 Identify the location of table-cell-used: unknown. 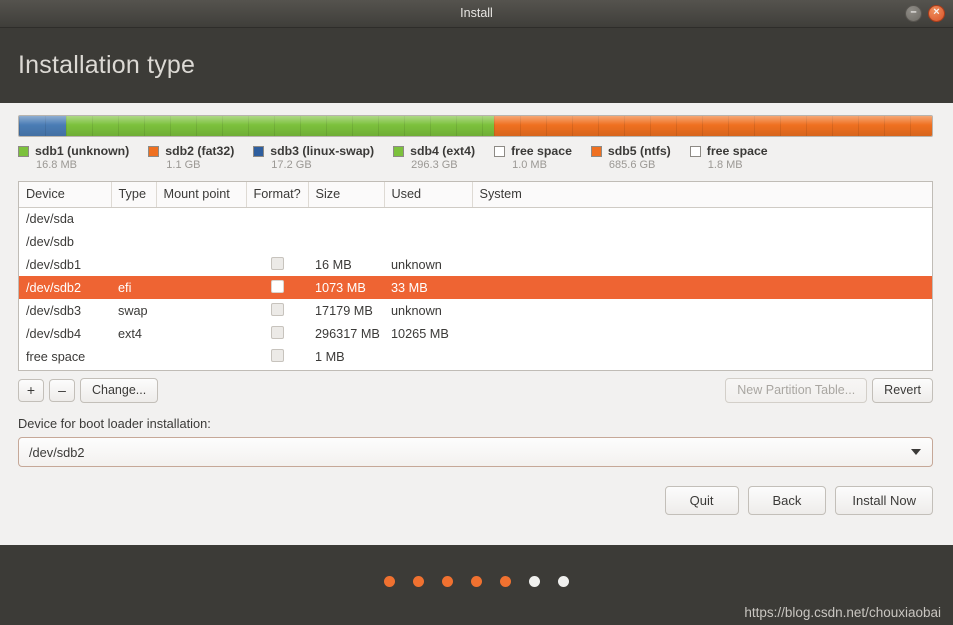
(416, 310).